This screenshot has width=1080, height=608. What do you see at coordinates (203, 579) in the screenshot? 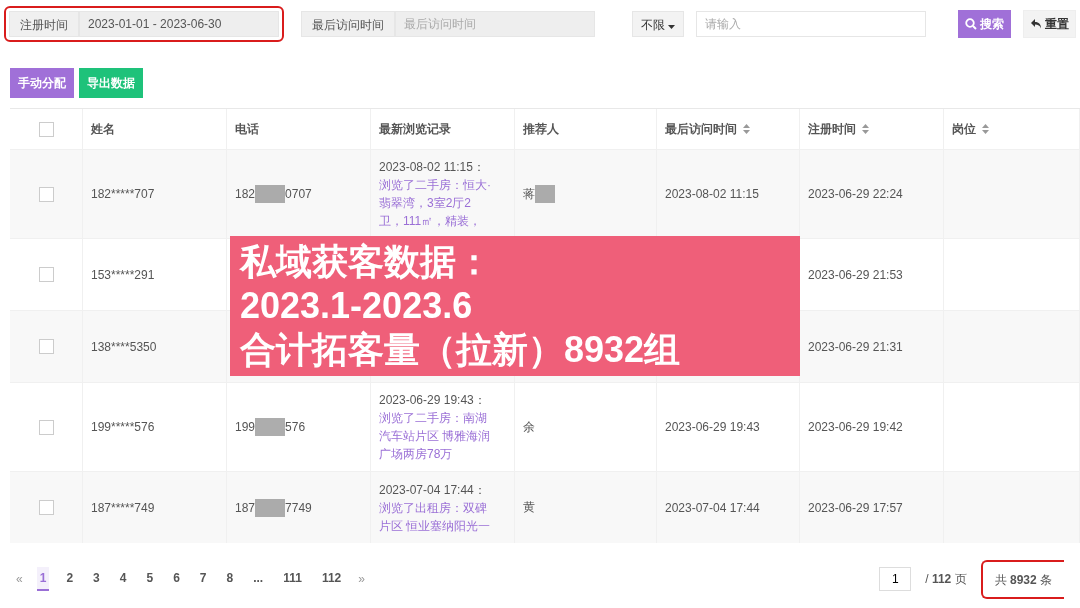
I see `page-link: 7` at bounding box center [203, 579].